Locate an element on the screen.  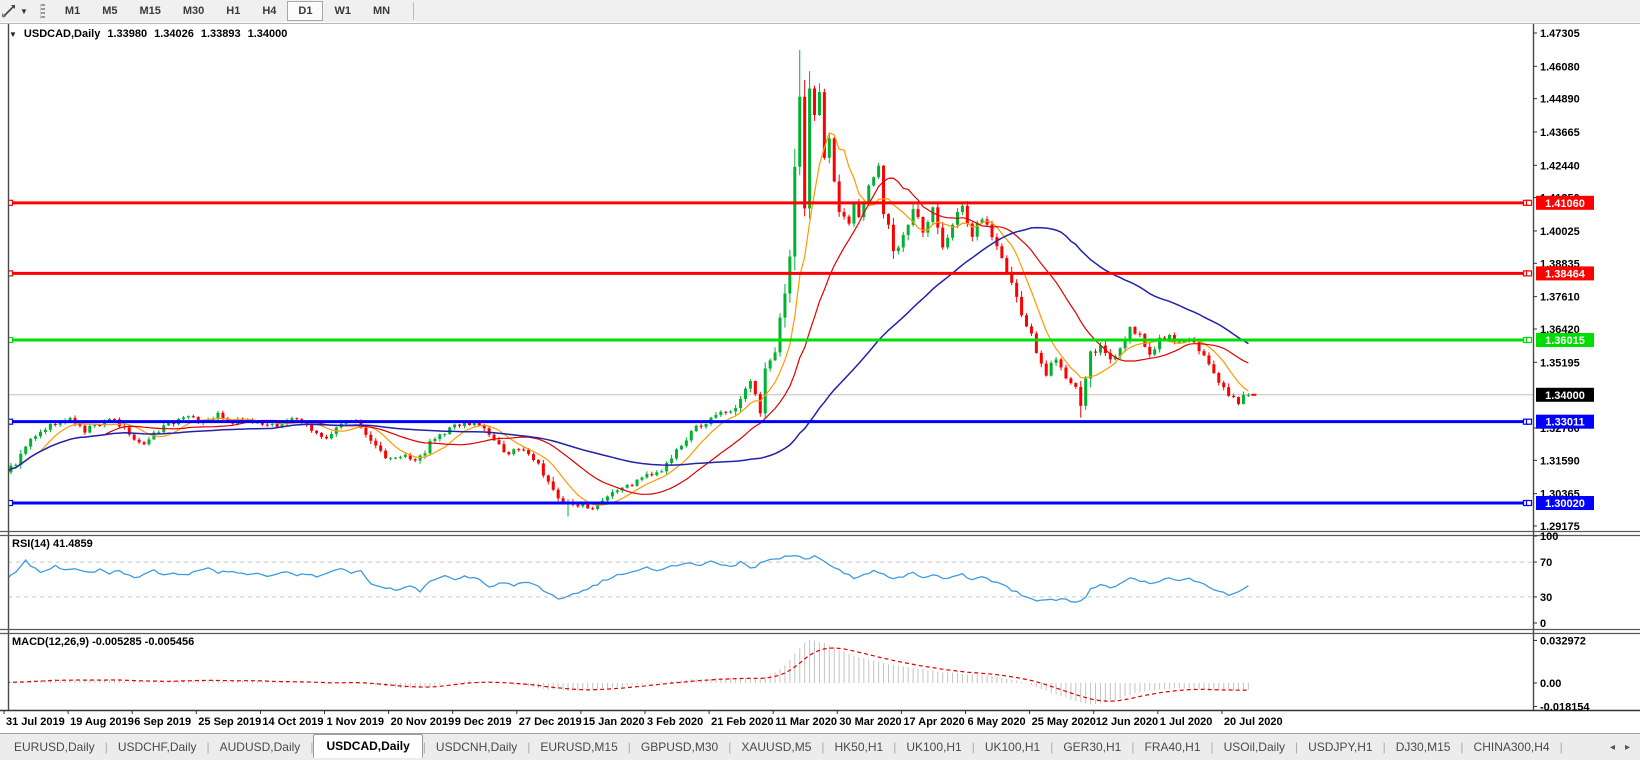
date-tick-label: 6 Sep 2019 is located at coordinates (162, 722).